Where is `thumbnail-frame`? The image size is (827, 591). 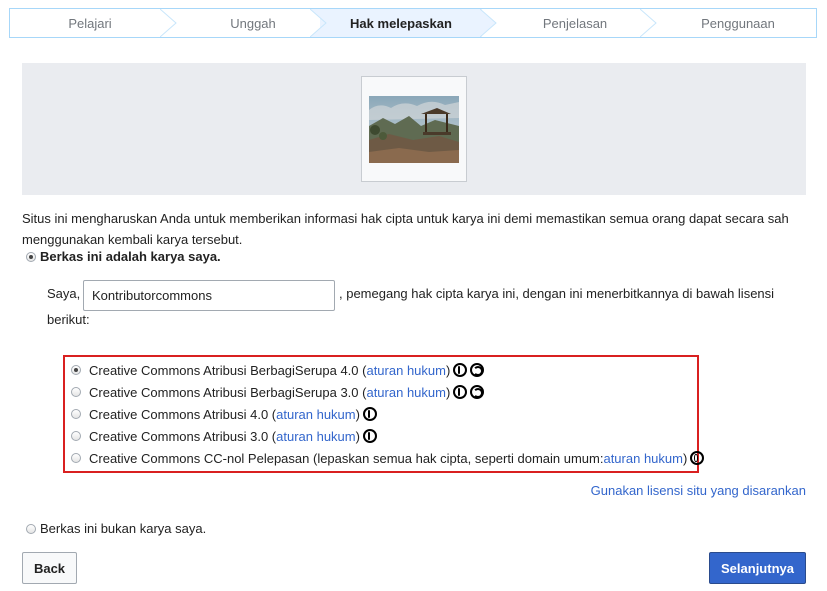 thumbnail-frame is located at coordinates (414, 129).